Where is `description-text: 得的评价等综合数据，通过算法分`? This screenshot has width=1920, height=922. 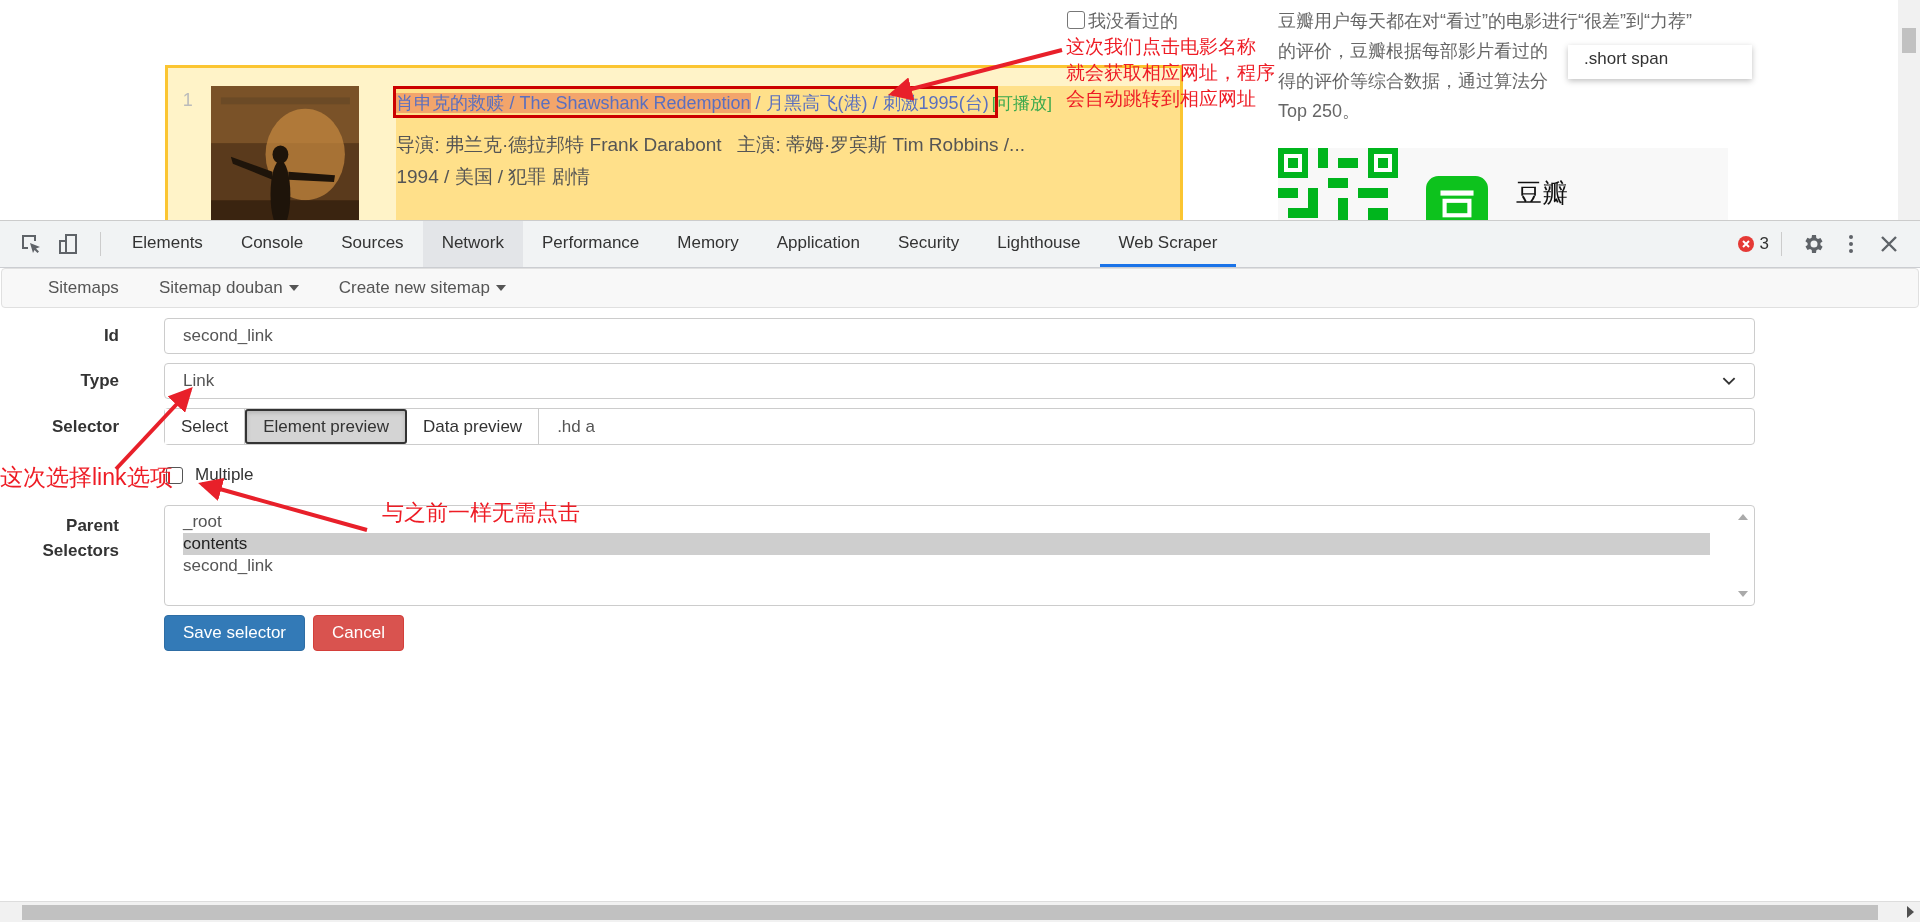 description-text: 得的评价等综合数据，通过算法分 is located at coordinates (1413, 81).